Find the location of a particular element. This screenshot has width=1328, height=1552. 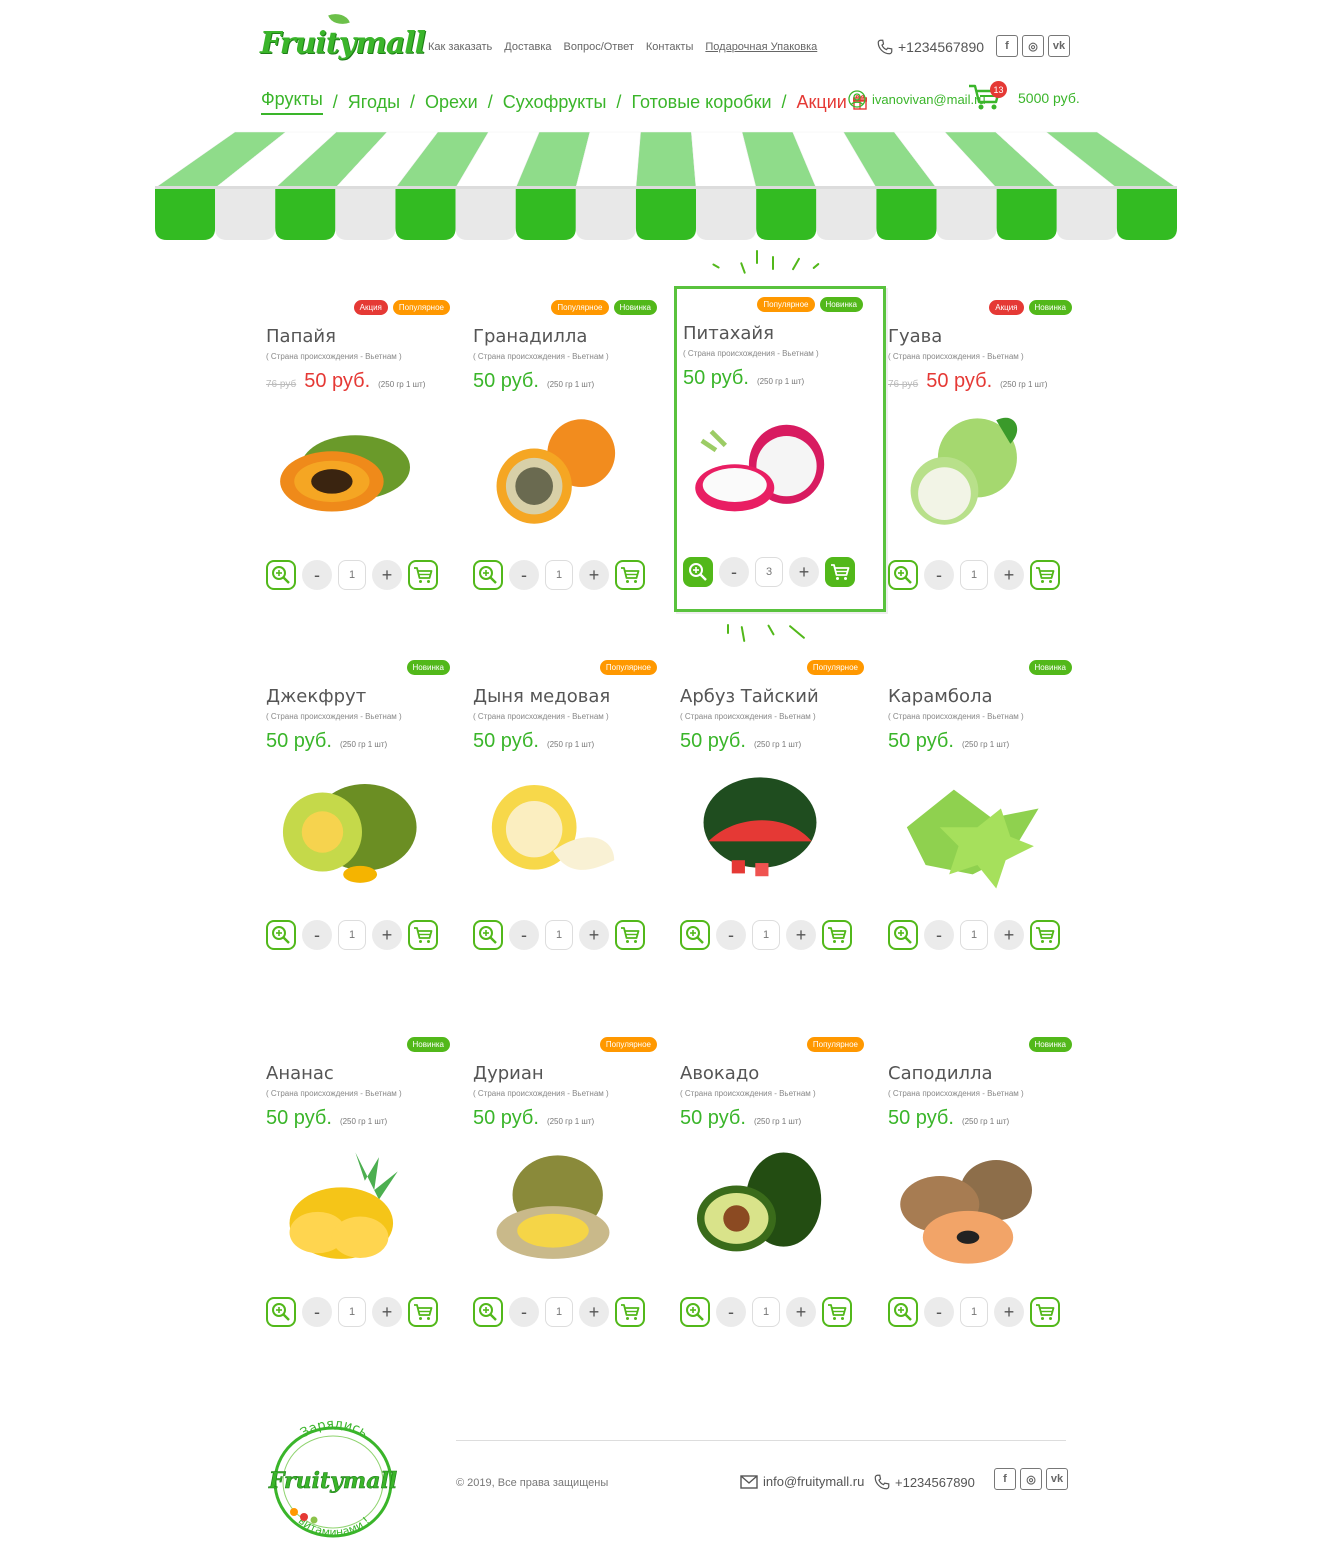

category-dried-fruits: Сухофрукты is located at coordinates (555, 102).